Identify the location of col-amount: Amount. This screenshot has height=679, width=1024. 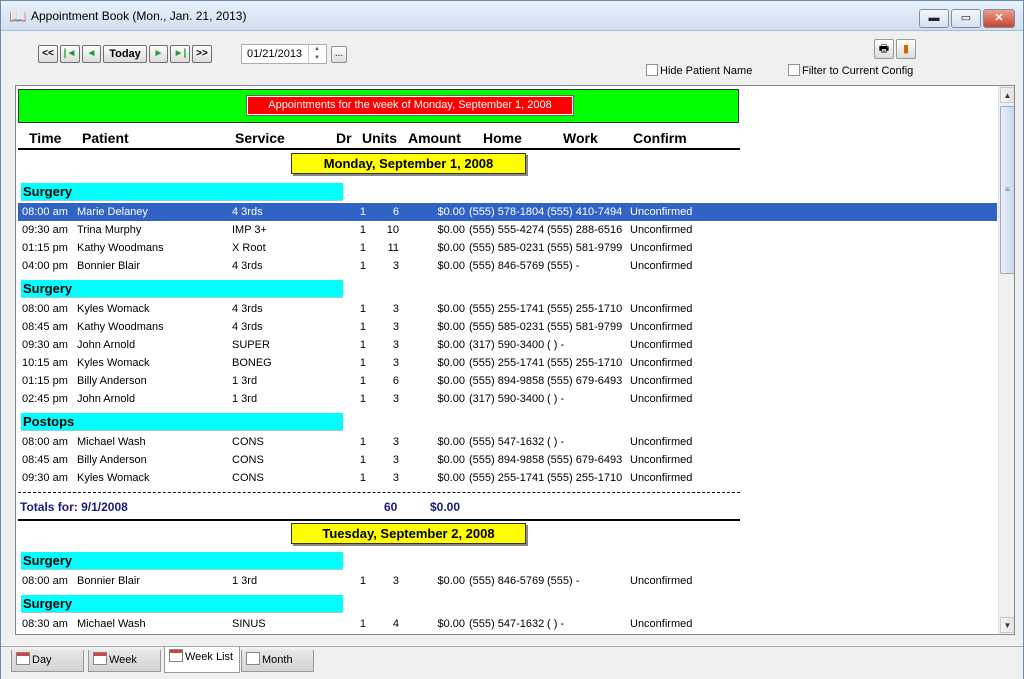
(434, 138).